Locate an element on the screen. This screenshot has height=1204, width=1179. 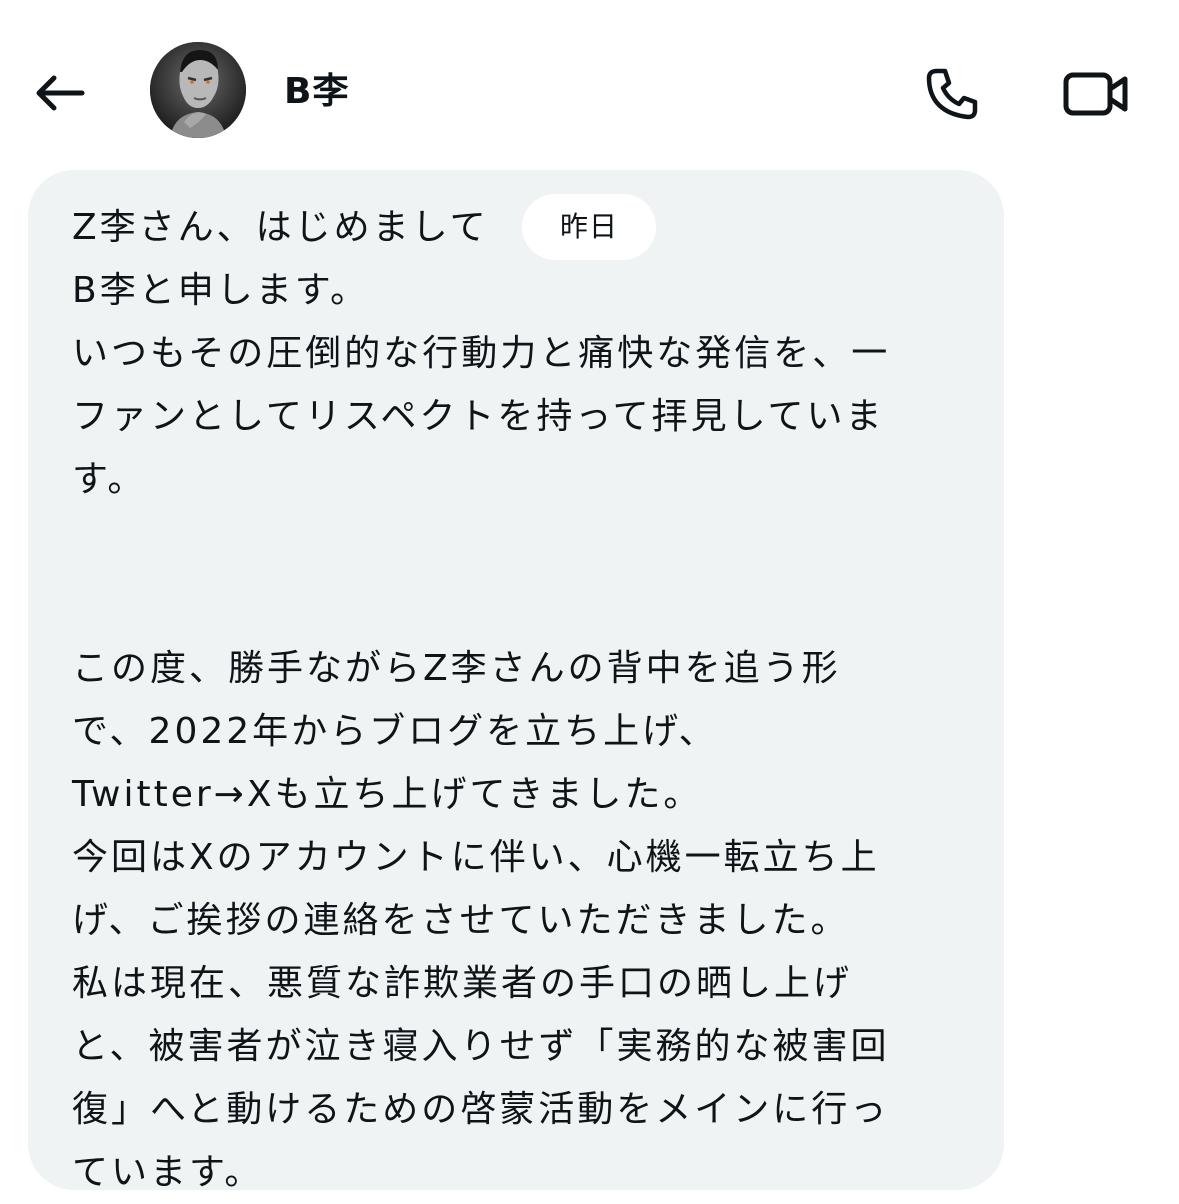
message-line: 復」へと動けるための啓蒙活動をメインに行っ is located at coordinates (481, 1109).